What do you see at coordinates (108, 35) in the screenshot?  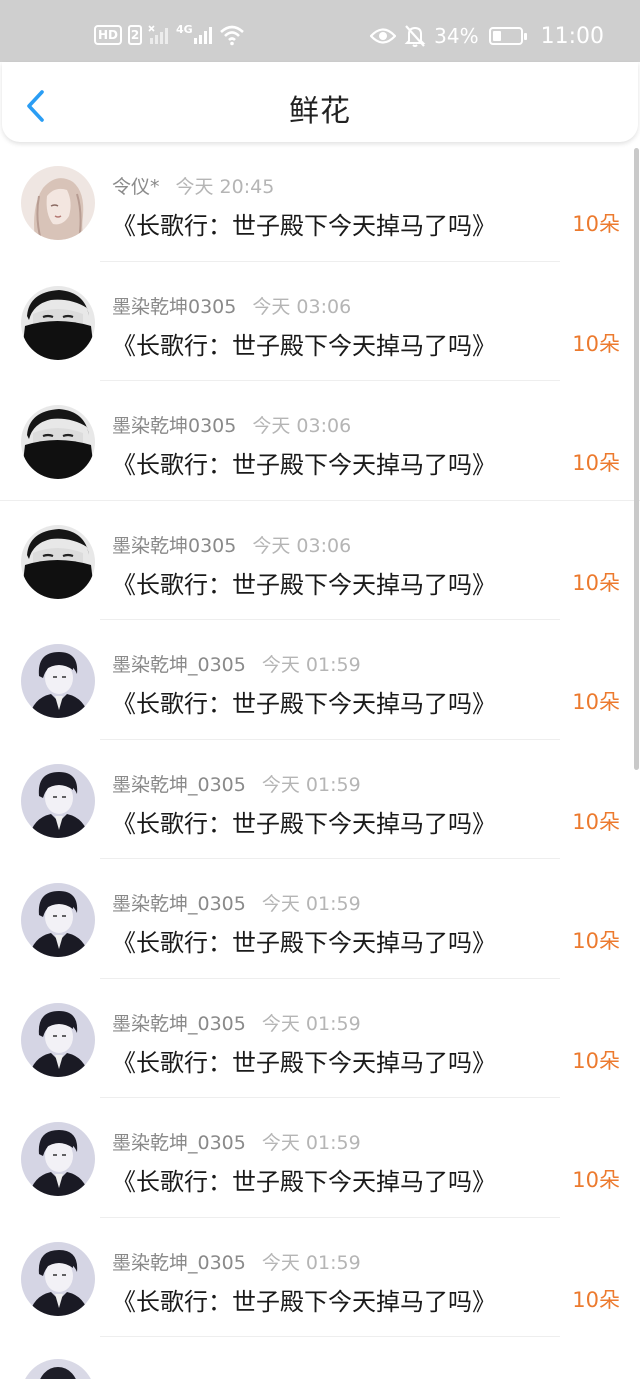 I see `hd-icon: HD` at bounding box center [108, 35].